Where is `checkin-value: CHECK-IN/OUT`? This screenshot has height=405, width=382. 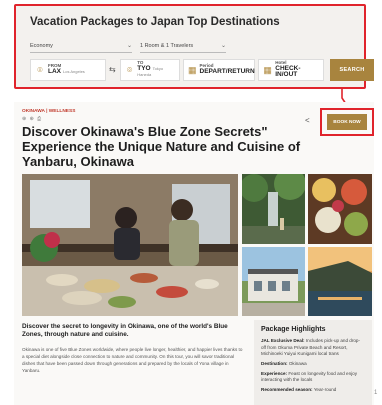
checkin-value: CHECK-IN/OUT is located at coordinates (288, 71).